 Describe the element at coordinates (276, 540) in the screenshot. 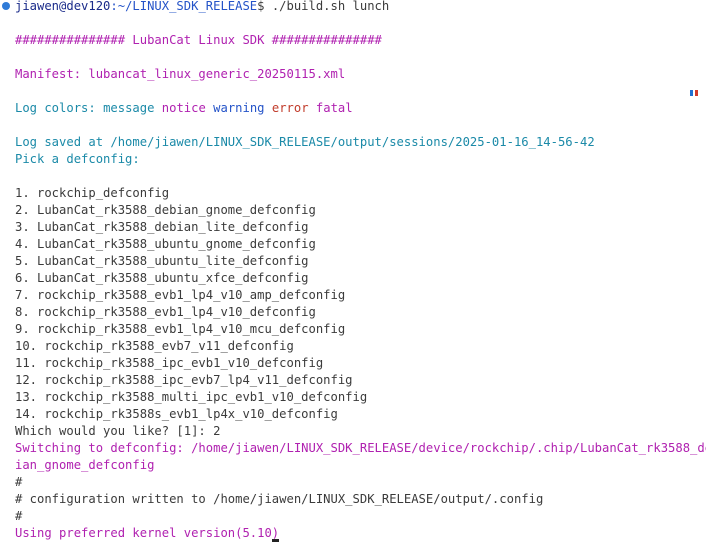

I see `text-cursor` at that location.